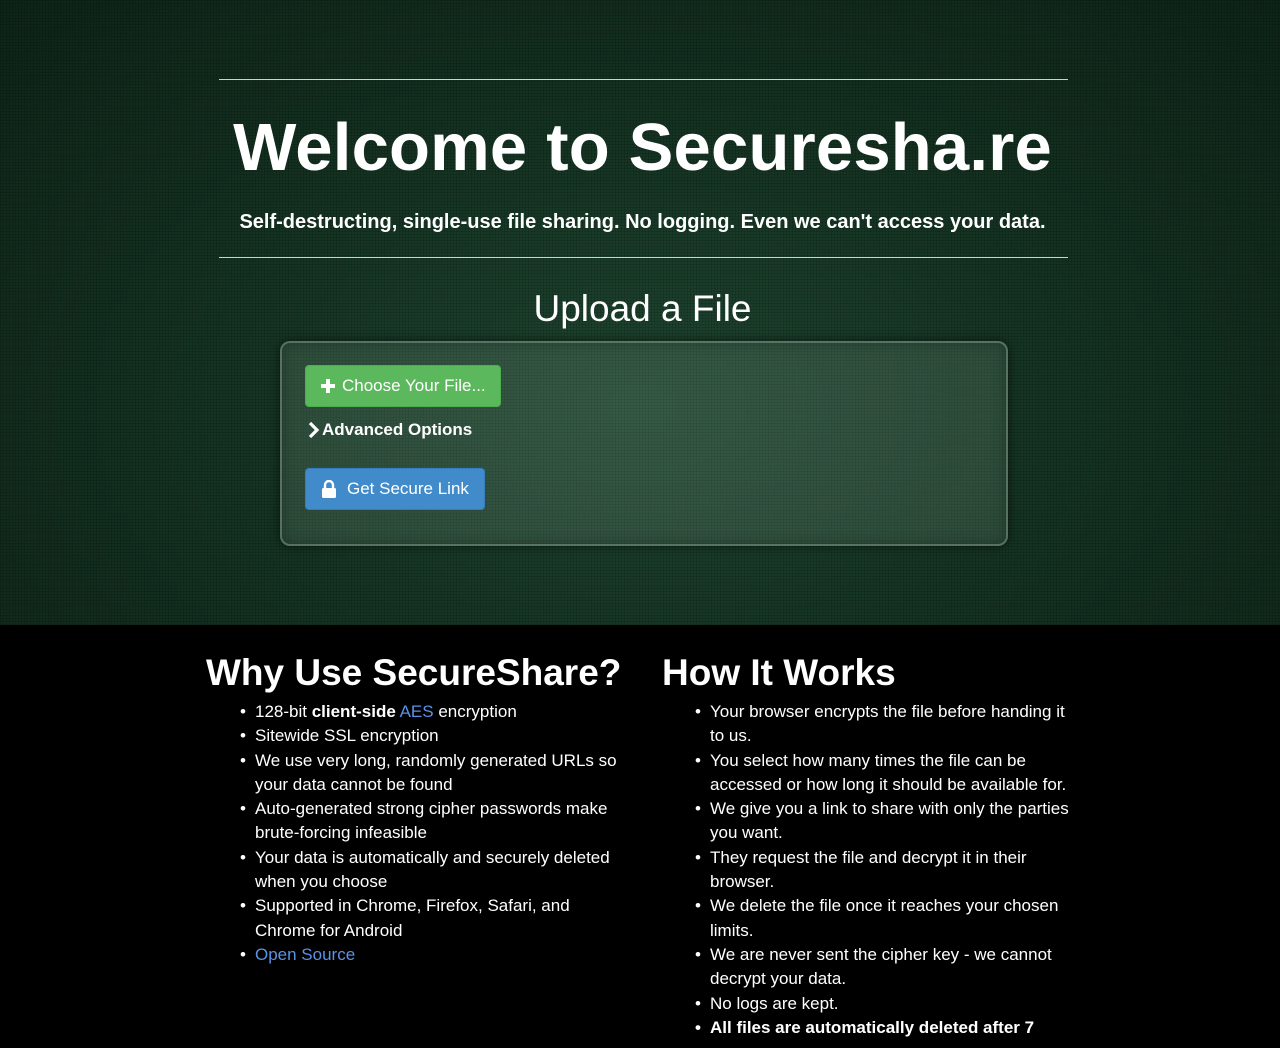 Image resolution: width=1280 pixels, height=1048 pixels. Describe the element at coordinates (779, 672) in the screenshot. I see `how-heading: How It Works` at that location.